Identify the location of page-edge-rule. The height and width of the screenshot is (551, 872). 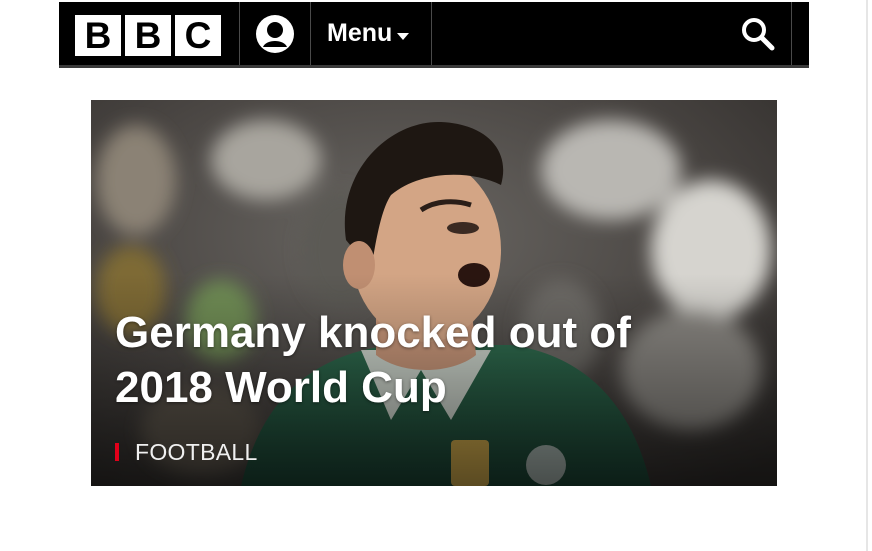
(867, 275).